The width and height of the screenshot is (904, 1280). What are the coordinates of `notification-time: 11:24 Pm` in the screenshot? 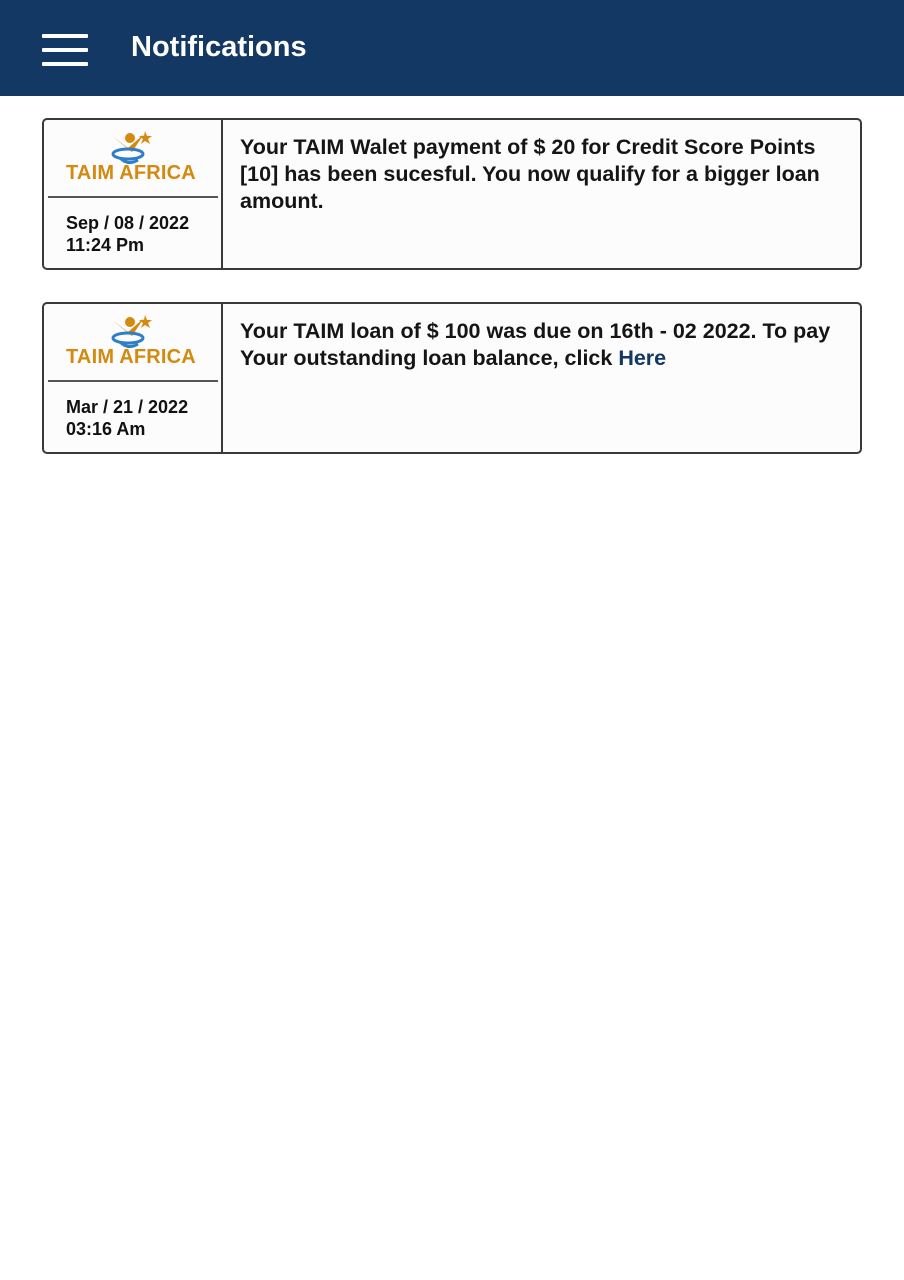 It's located at (105, 245).